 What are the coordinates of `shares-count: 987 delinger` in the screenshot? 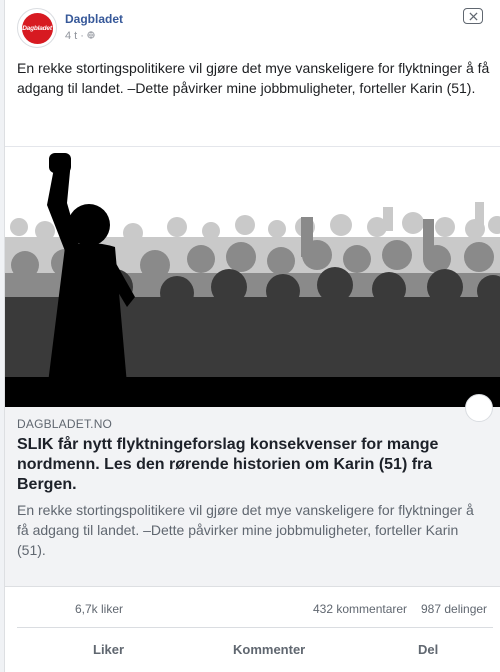 It's located at (454, 609).